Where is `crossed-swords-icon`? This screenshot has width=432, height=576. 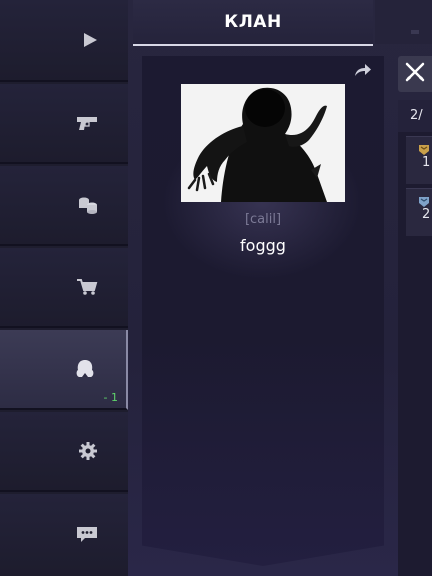
crossed-swords-icon is located at coordinates (415, 74).